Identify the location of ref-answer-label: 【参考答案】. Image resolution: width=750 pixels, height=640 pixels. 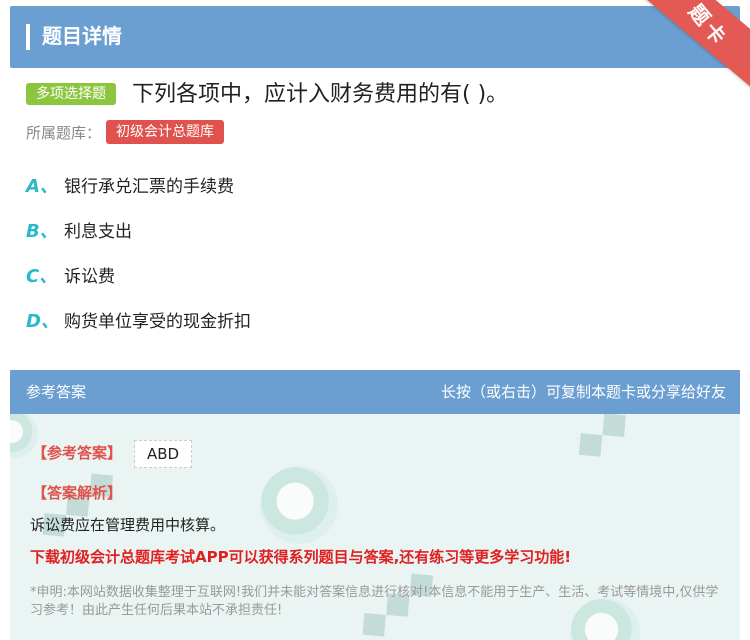
(77, 453).